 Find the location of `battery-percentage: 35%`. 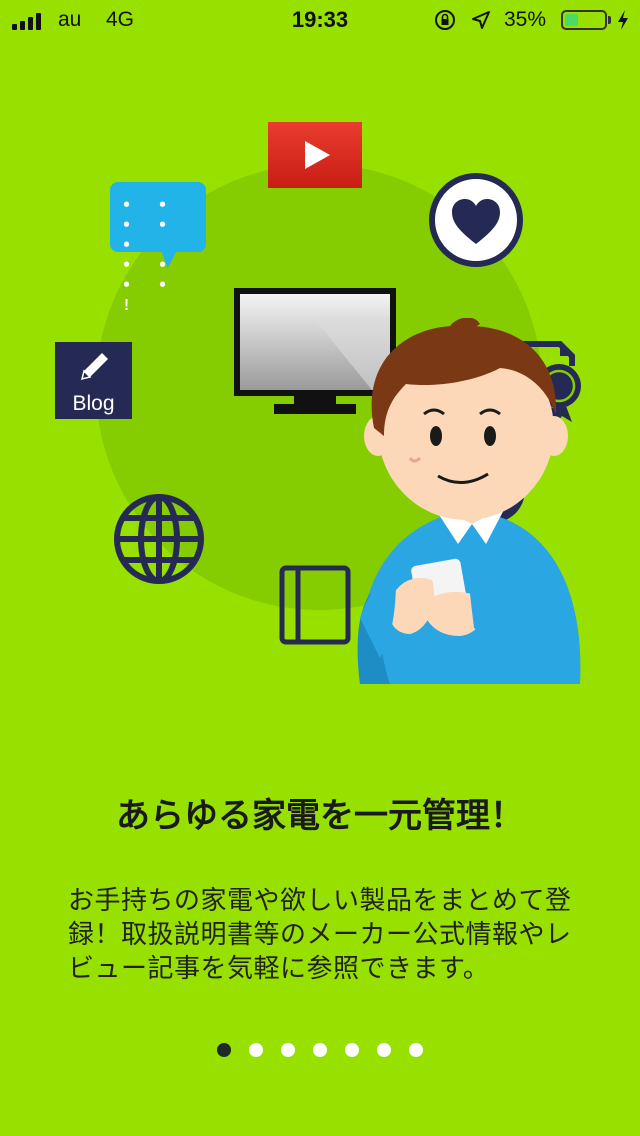

battery-percentage: 35% is located at coordinates (525, 19).